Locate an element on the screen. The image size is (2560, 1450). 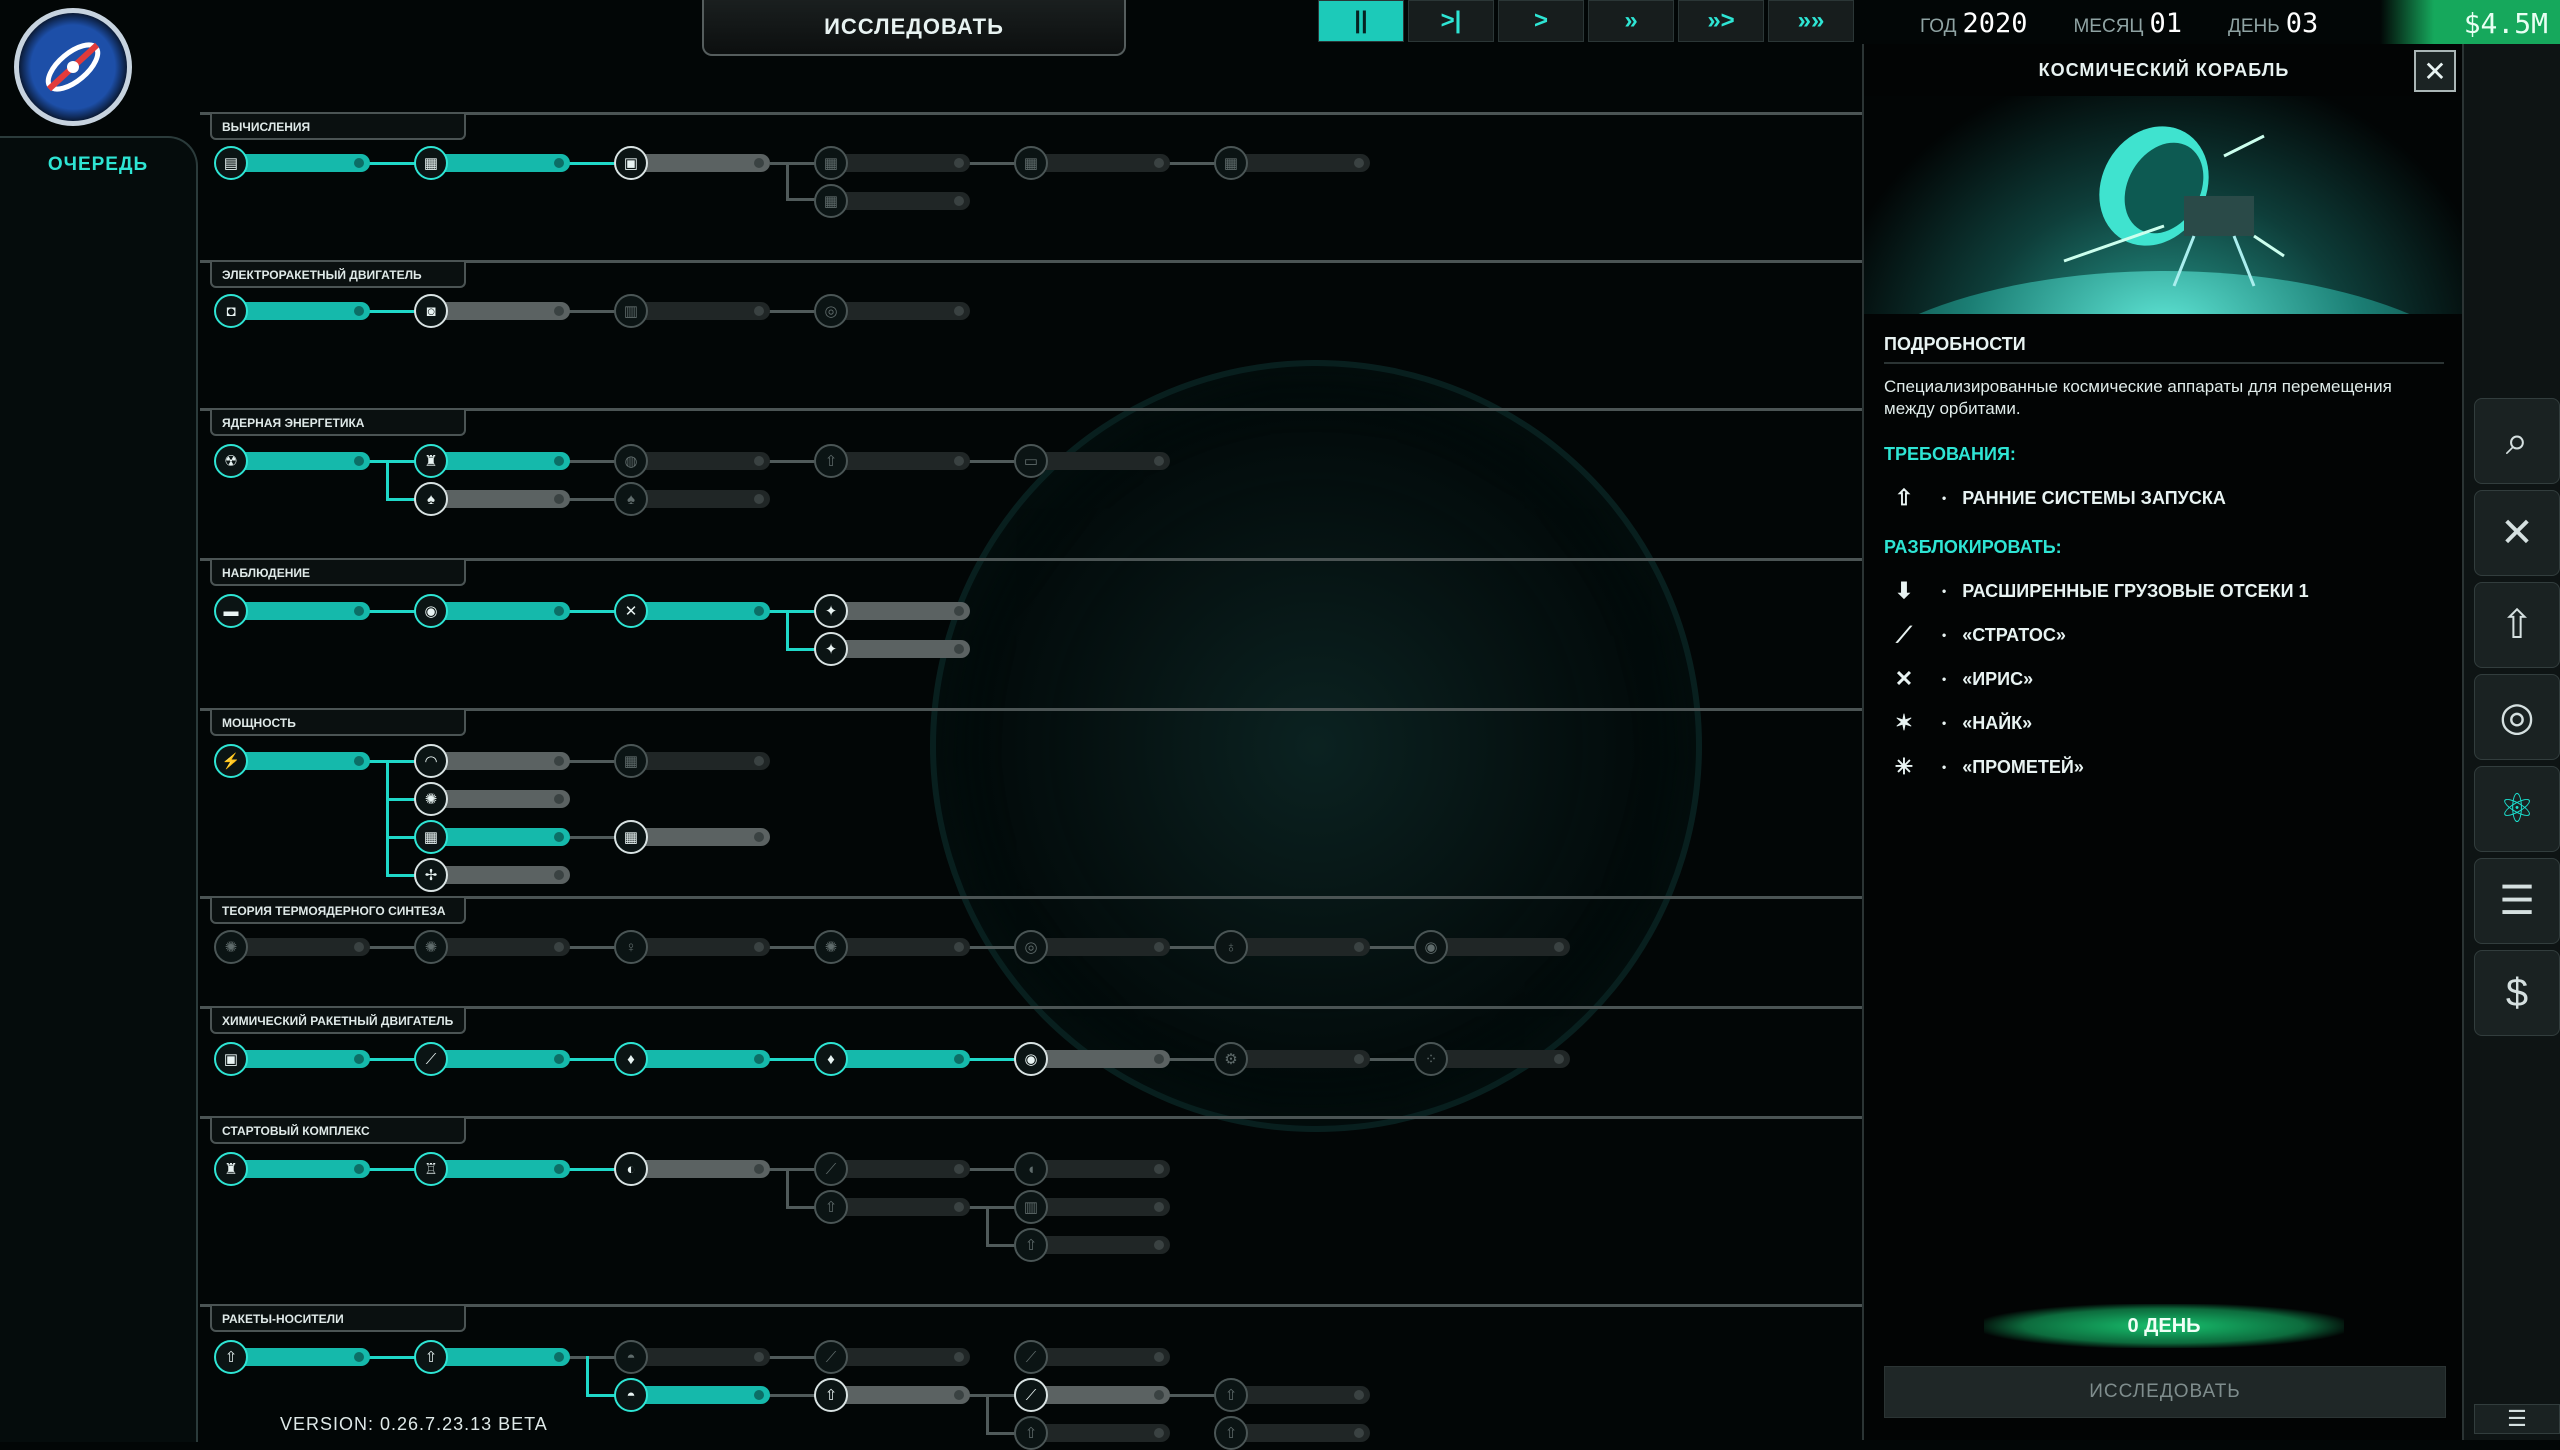
budget-button: $ is located at coordinates (2517, 993).